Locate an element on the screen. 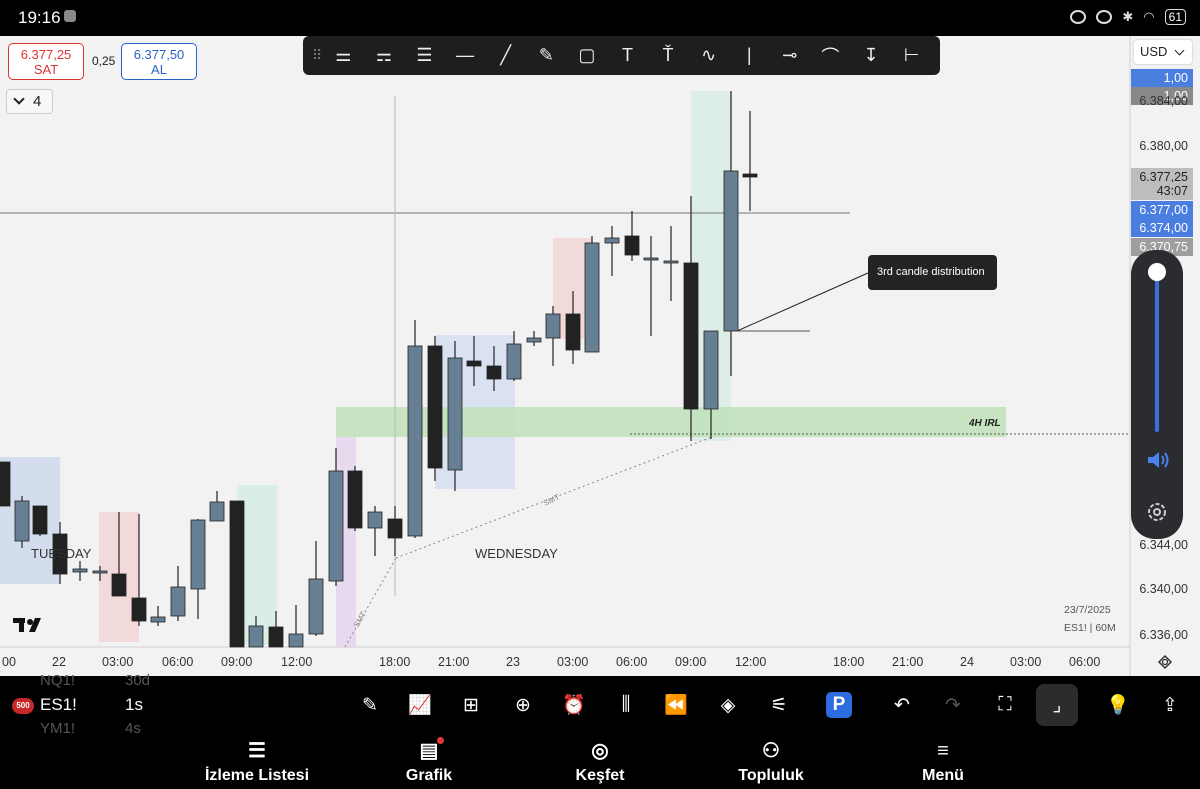 This screenshot has width=1200, height=789. curve-icon: ⌒ is located at coordinates (830, 56).